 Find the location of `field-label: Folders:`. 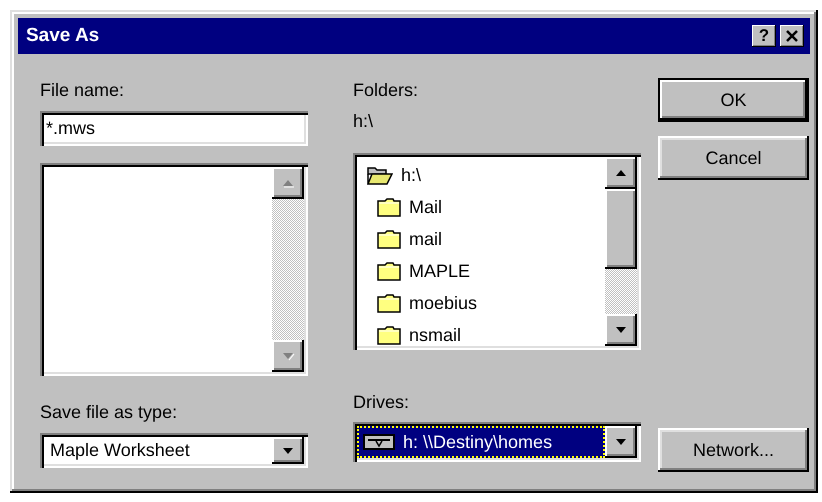

field-label: Folders: is located at coordinates (385, 90).